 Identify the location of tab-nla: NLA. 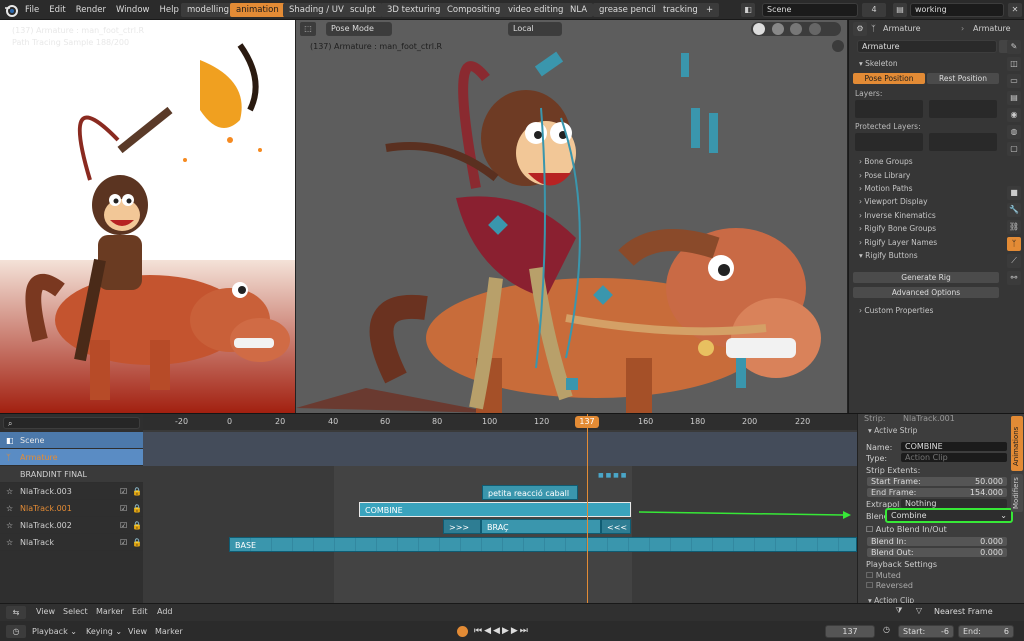
(579, 10).